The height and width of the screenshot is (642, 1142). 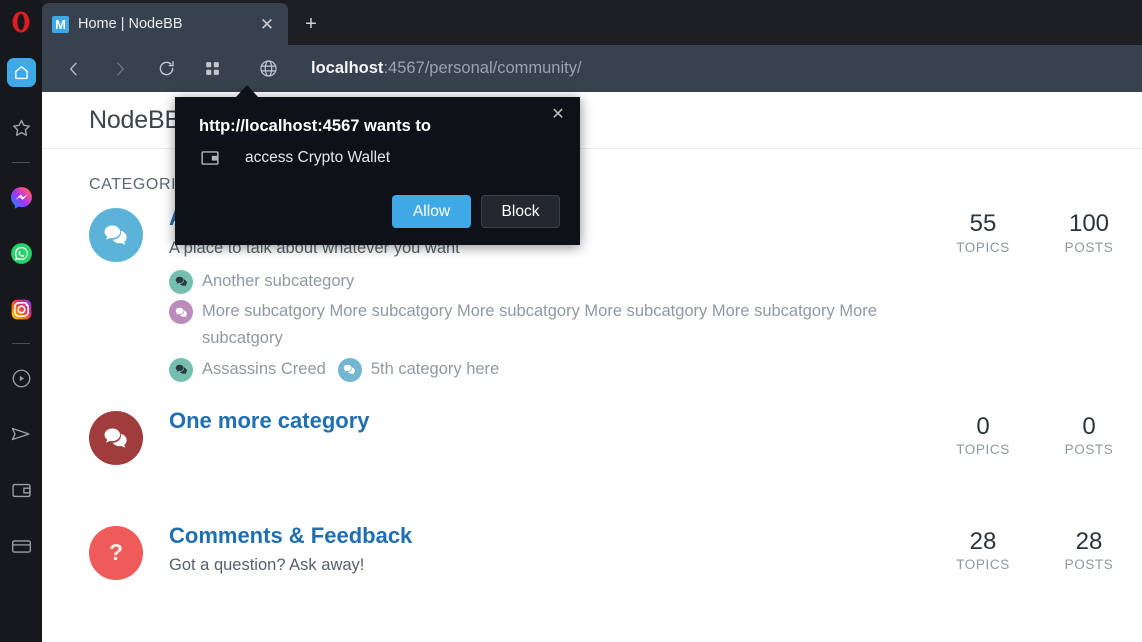 I want to click on home-icon, so click(x=21, y=72).